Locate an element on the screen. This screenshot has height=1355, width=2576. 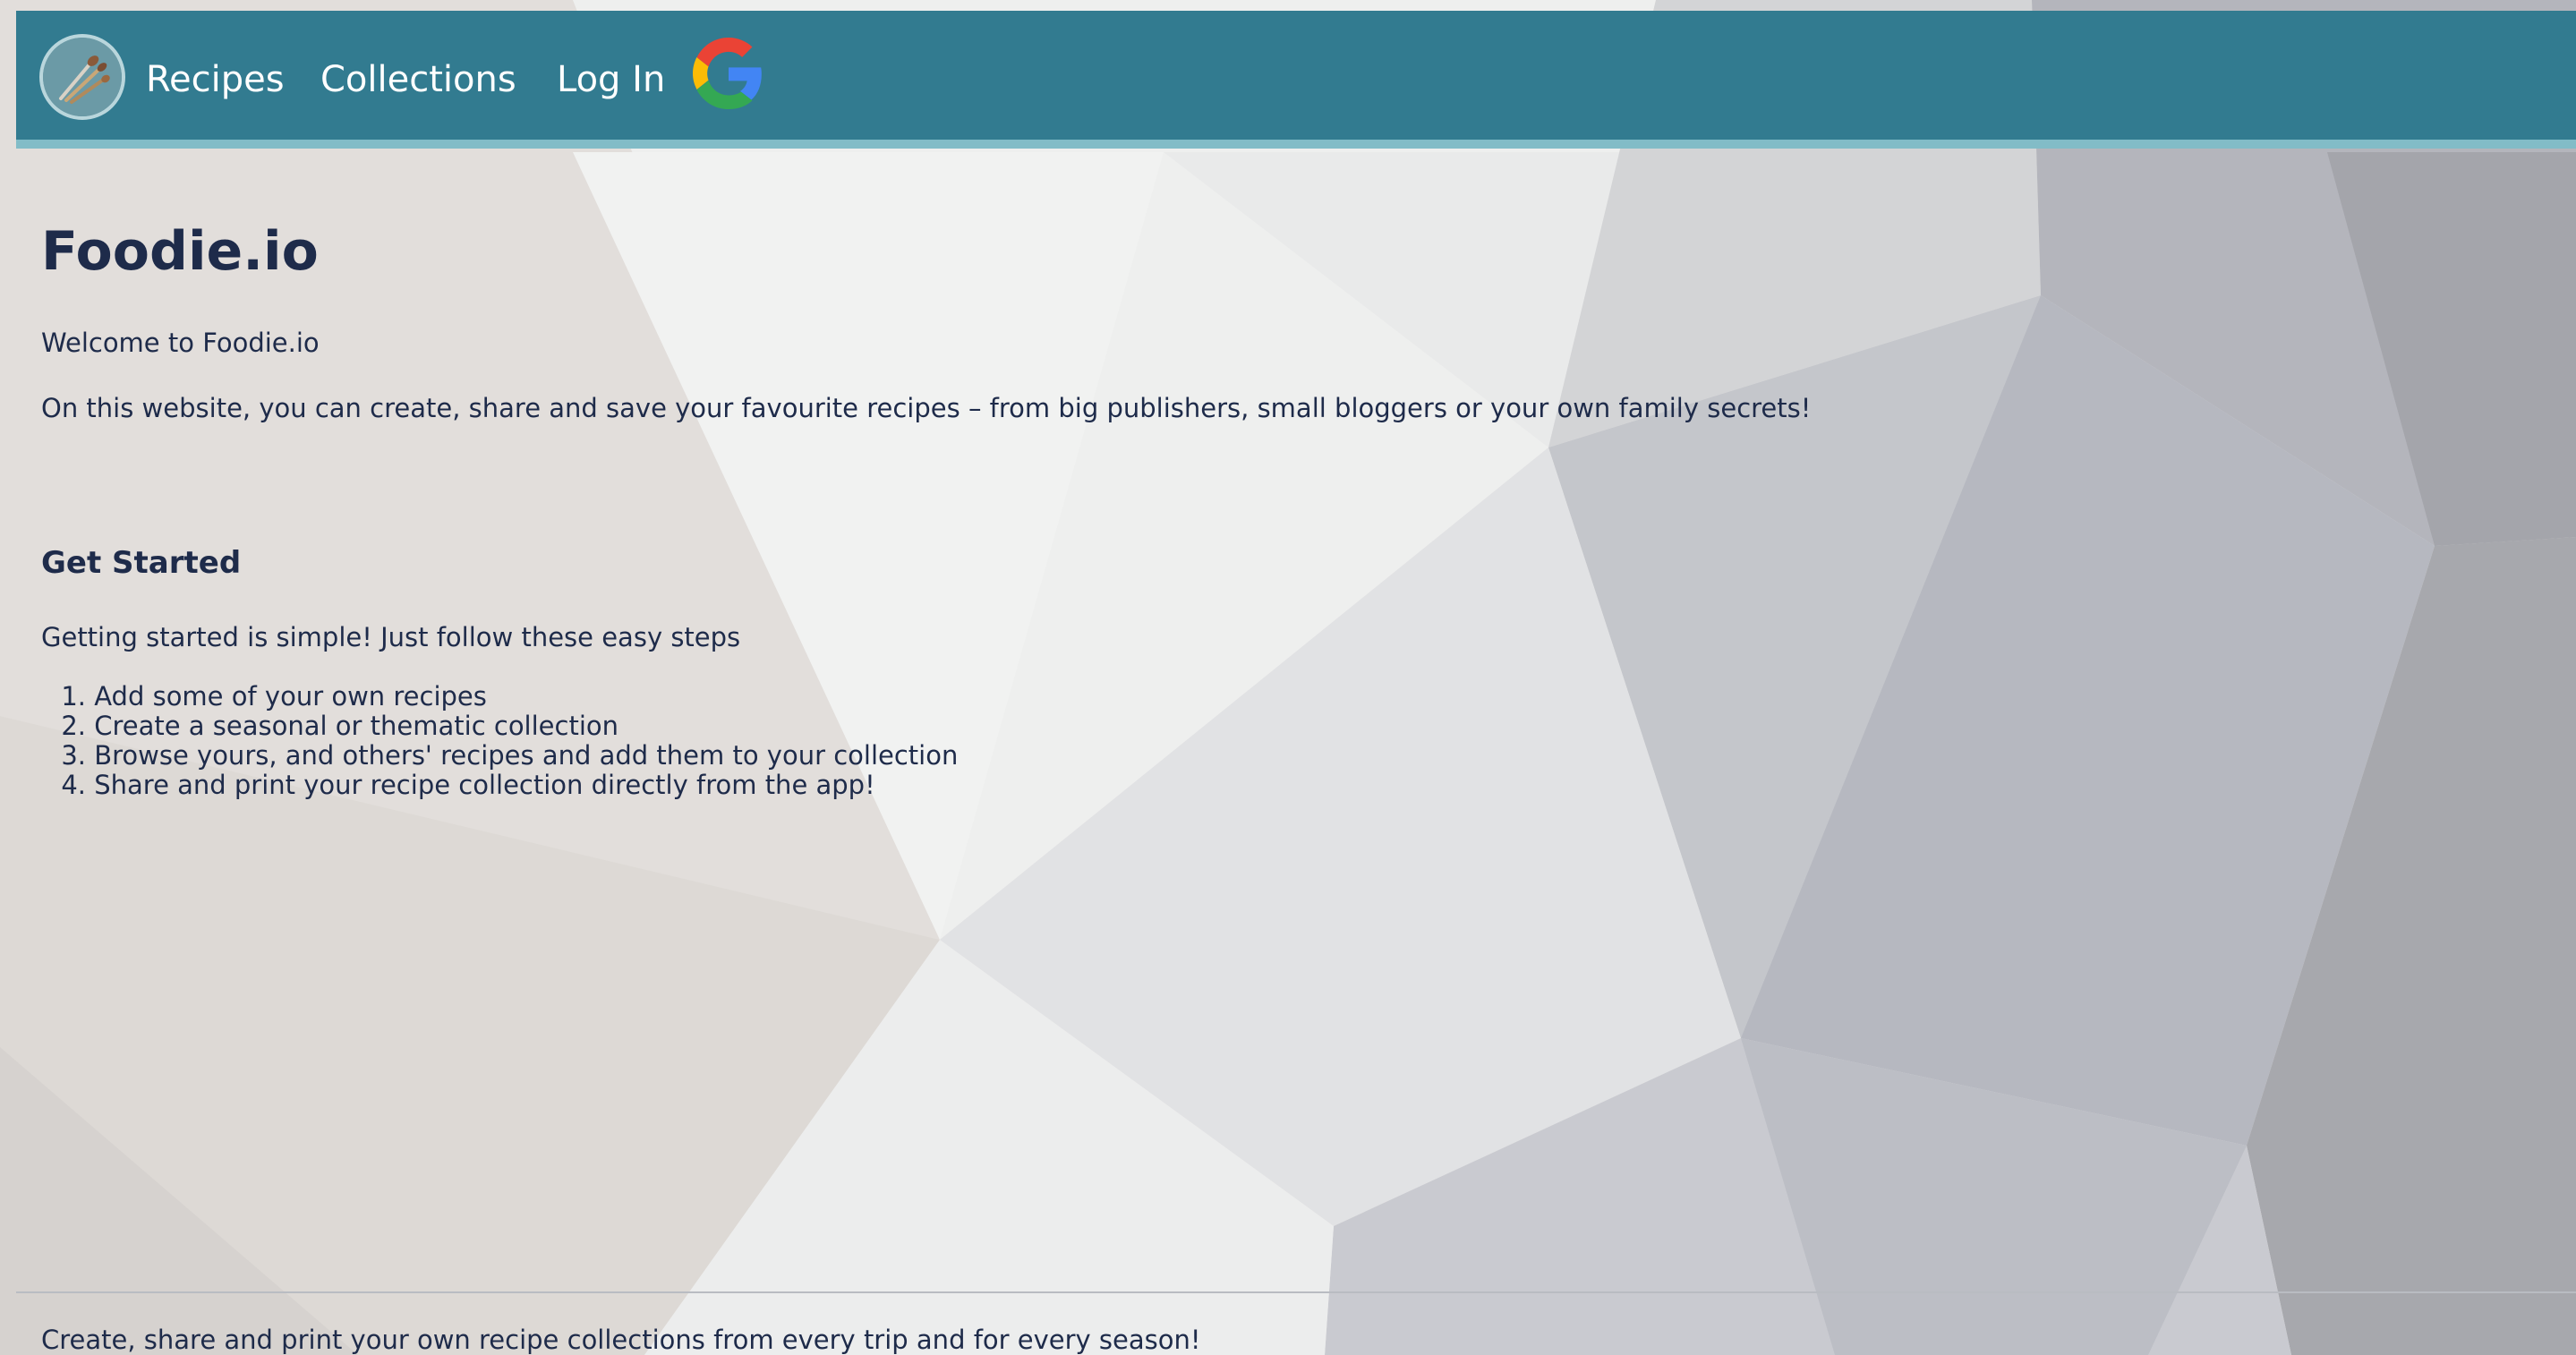
footer-divider is located at coordinates (1296, 1292).